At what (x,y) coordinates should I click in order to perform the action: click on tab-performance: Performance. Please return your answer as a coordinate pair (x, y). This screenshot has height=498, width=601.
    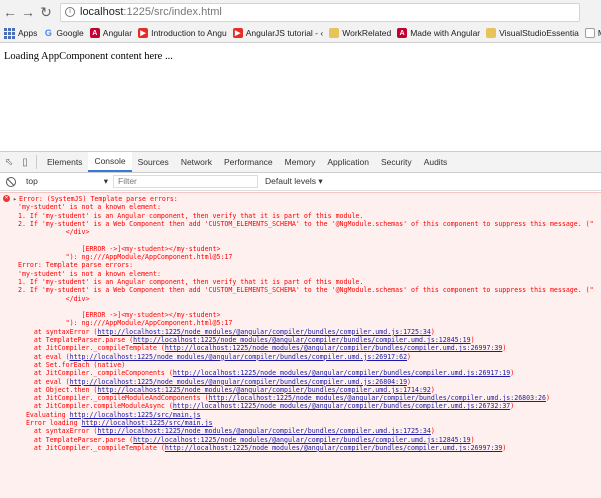
    Looking at the image, I should click on (248, 162).